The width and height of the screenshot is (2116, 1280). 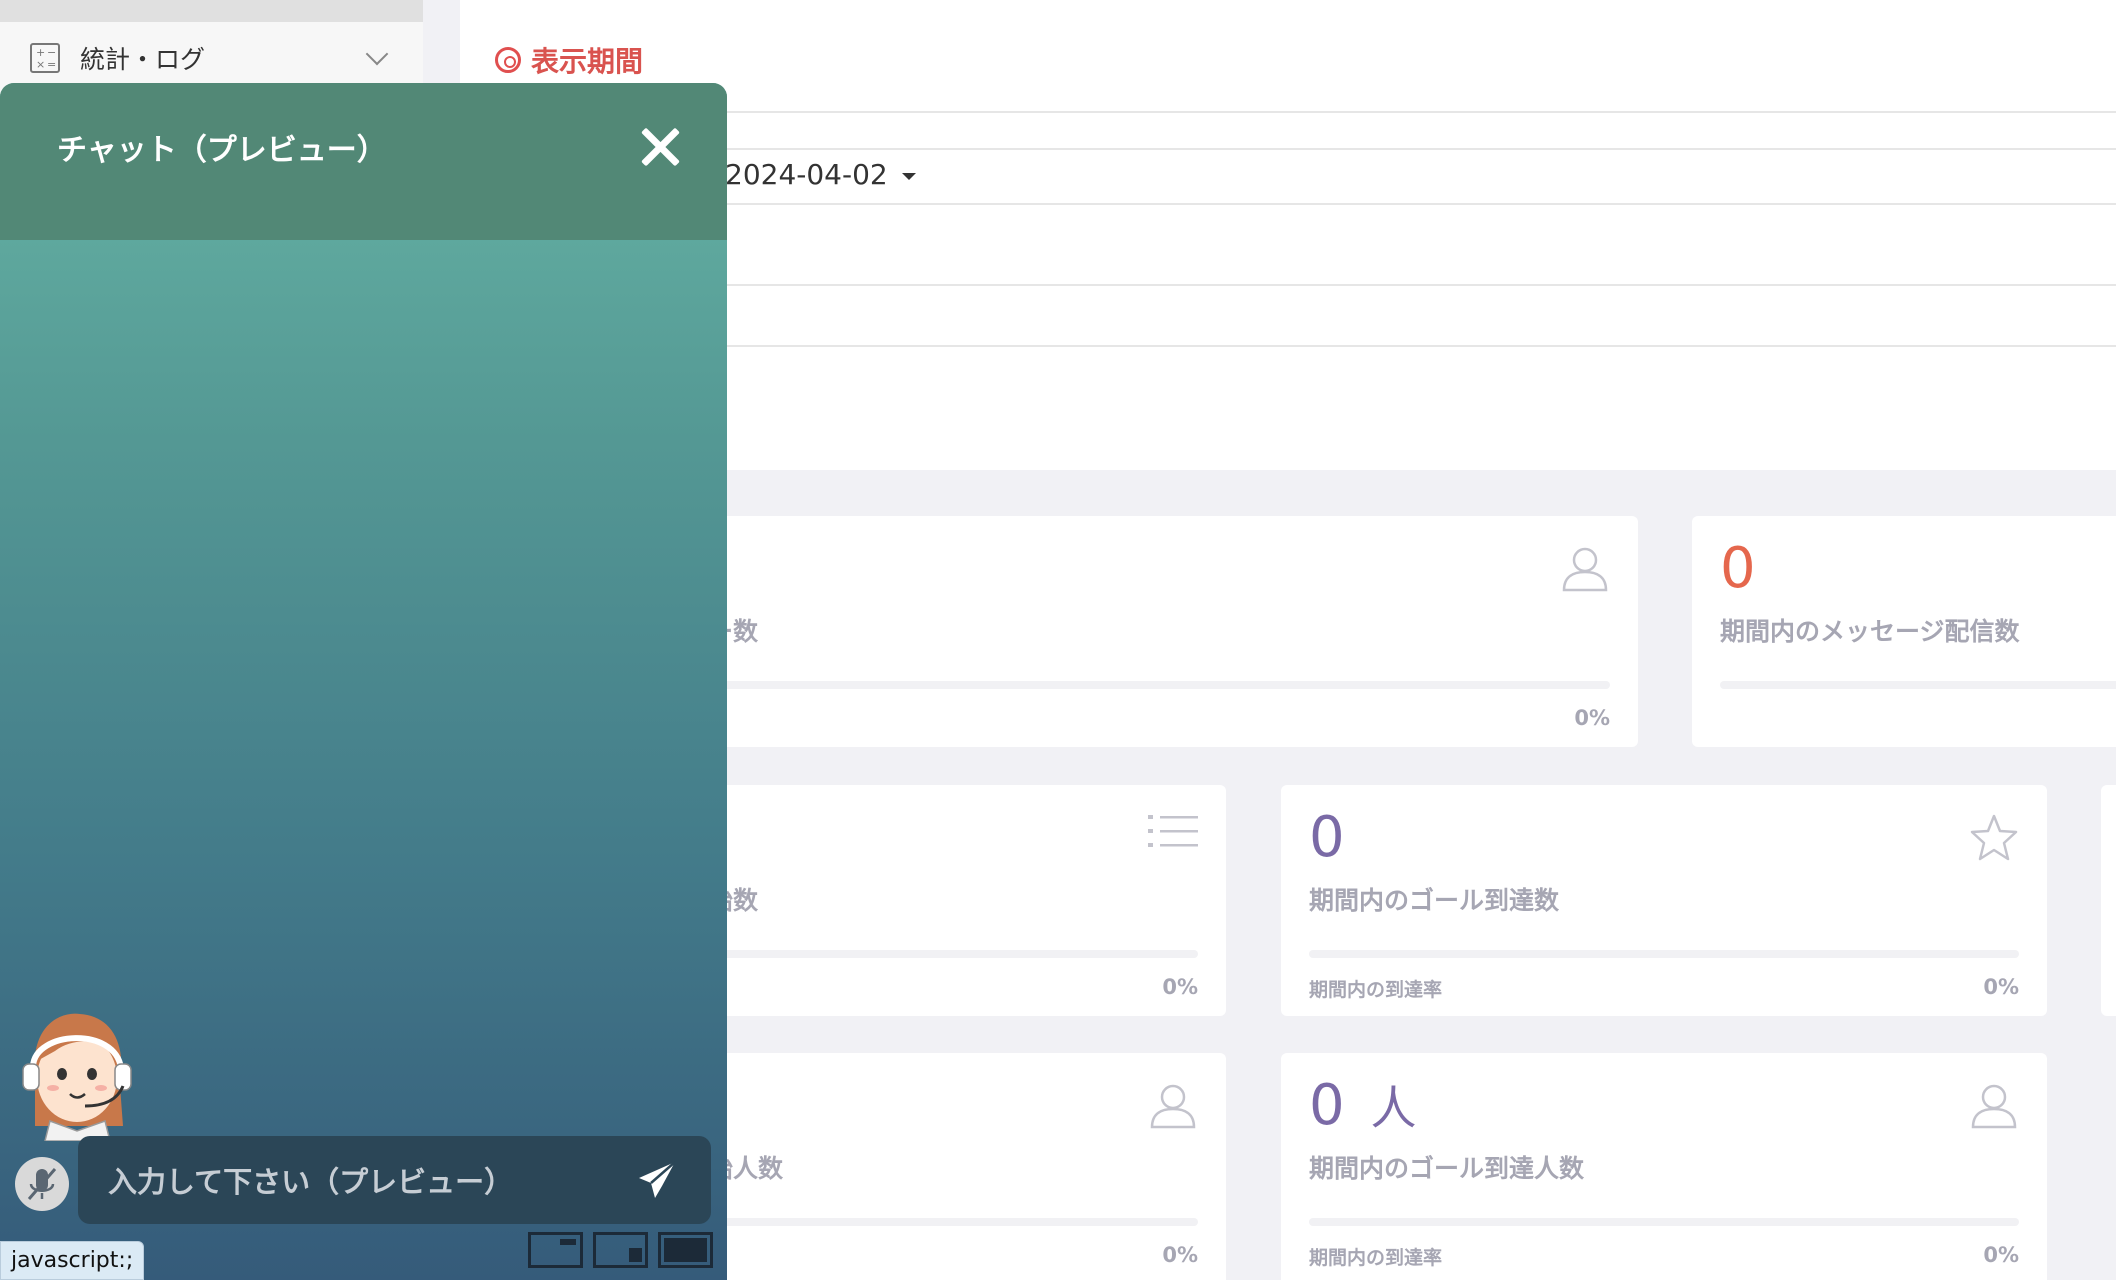 I want to click on caret-down-icon, so click(x=908, y=176).